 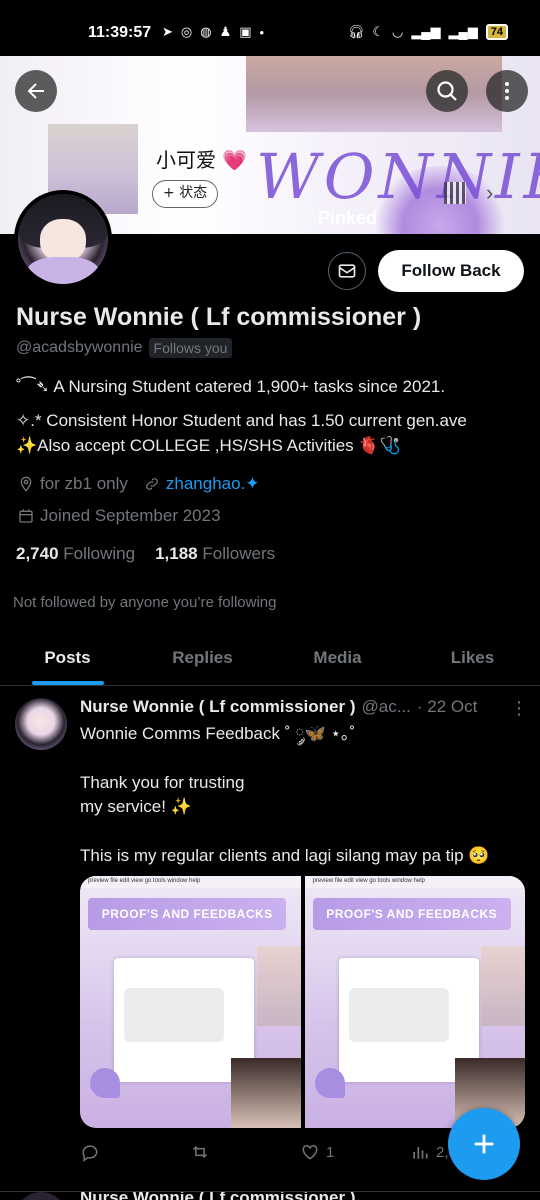 I want to click on qr-code-icon, so click(x=455, y=193).